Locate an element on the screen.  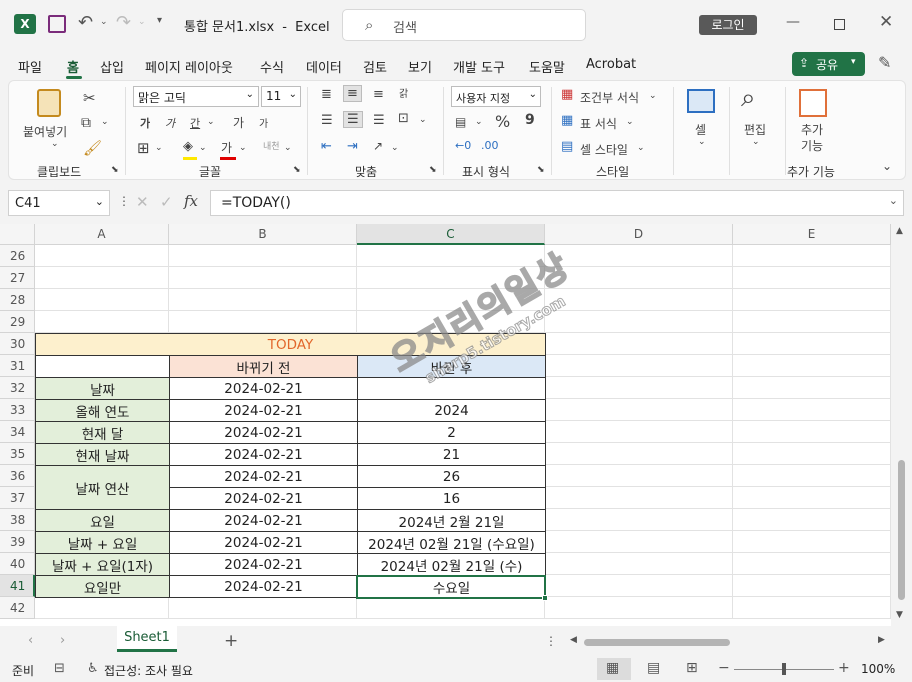
row-header-40: 40 is located at coordinates (17, 564).